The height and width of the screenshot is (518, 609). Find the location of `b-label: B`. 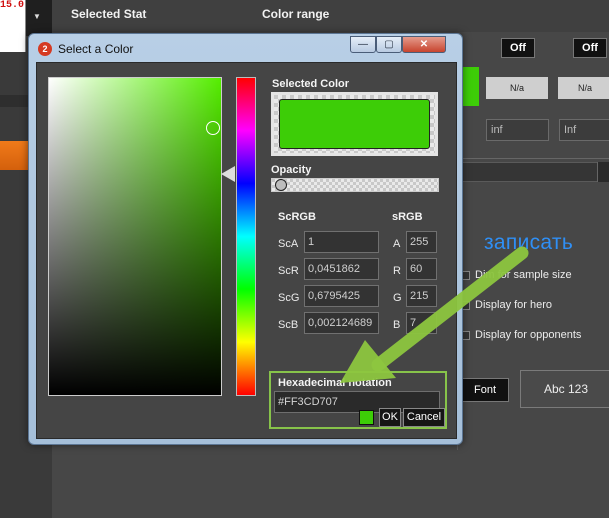

b-label: B is located at coordinates (397, 325).